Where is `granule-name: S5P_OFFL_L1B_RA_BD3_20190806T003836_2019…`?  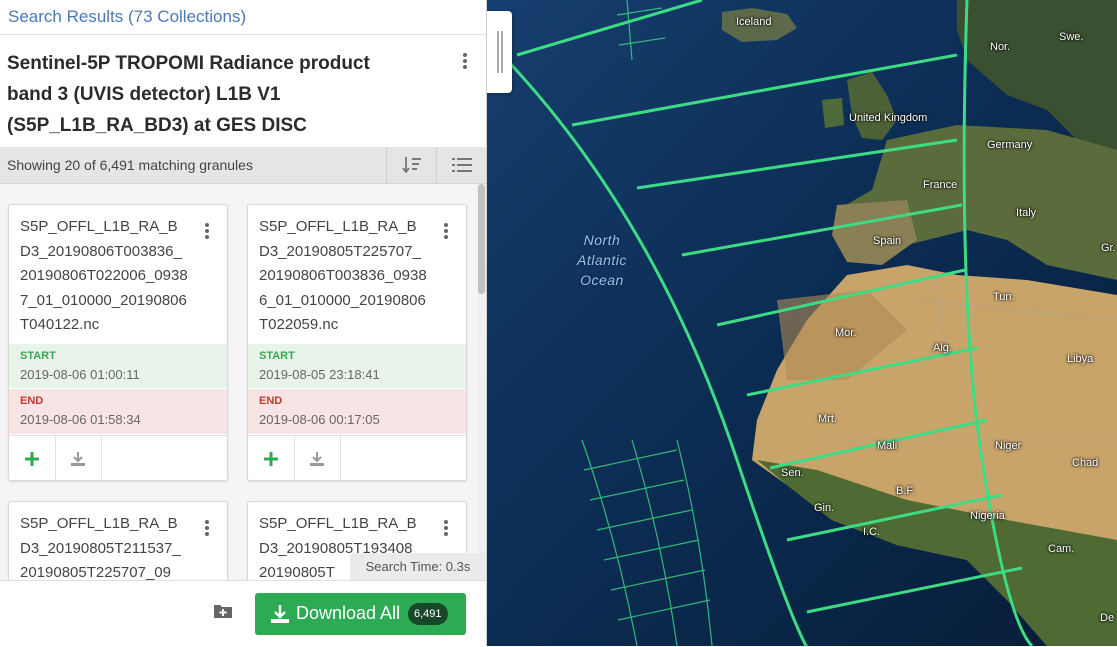
granule-name: S5P_OFFL_L1B_RA_BD3_20190806T003836_2019… is located at coordinates (104, 275).